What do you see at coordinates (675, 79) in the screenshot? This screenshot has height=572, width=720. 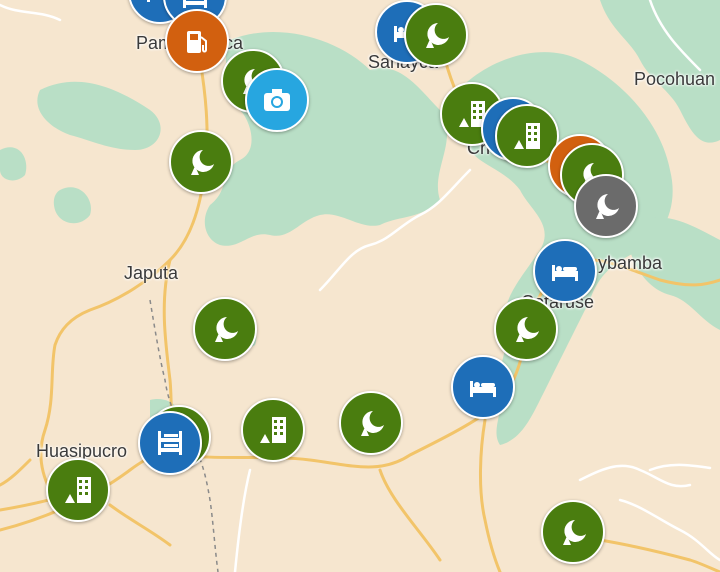 I see `place-label-pocohuanca: Pocohuan` at bounding box center [675, 79].